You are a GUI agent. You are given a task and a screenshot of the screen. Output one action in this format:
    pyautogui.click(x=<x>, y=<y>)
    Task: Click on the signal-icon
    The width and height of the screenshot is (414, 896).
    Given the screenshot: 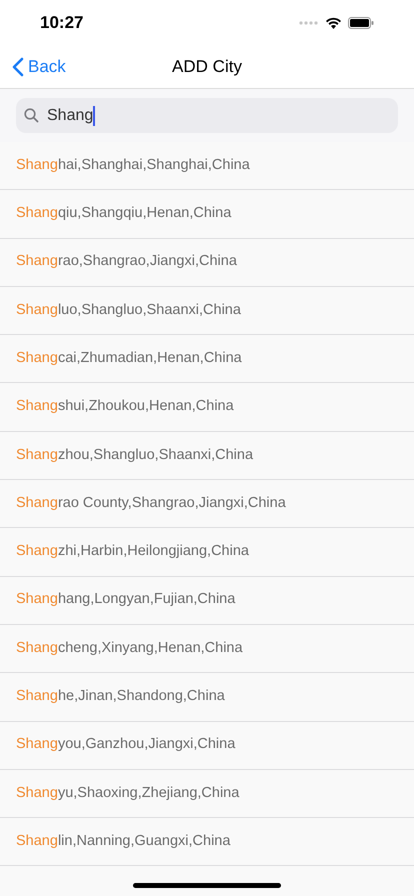 What is the action you would take?
    pyautogui.click(x=309, y=22)
    